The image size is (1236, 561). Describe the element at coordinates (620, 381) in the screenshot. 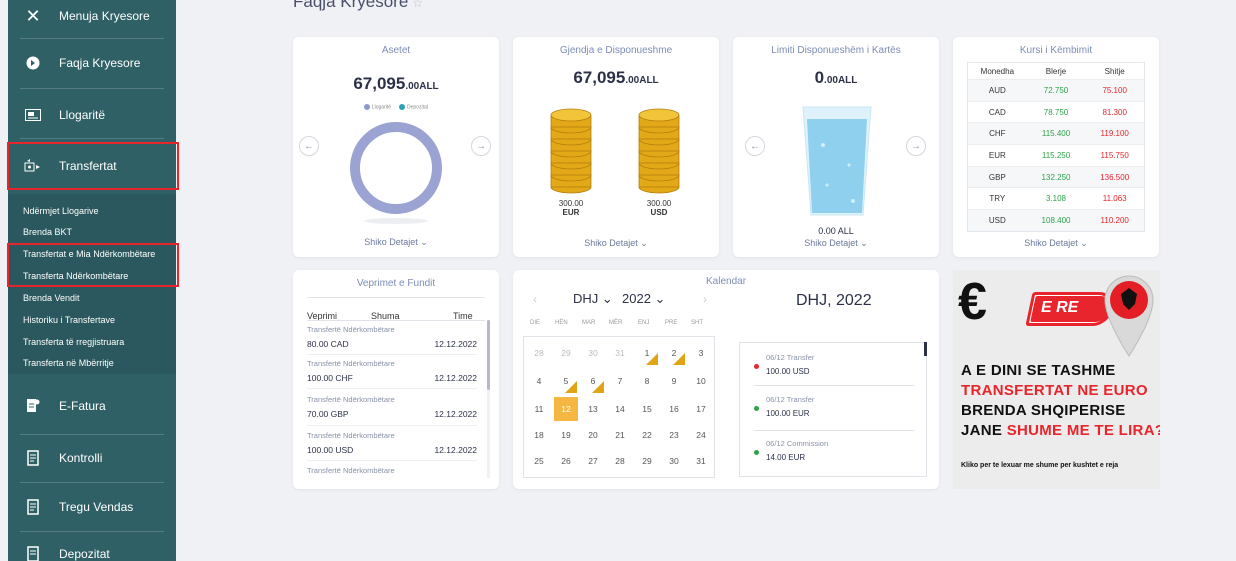

I see `calendar-day: 7` at that location.